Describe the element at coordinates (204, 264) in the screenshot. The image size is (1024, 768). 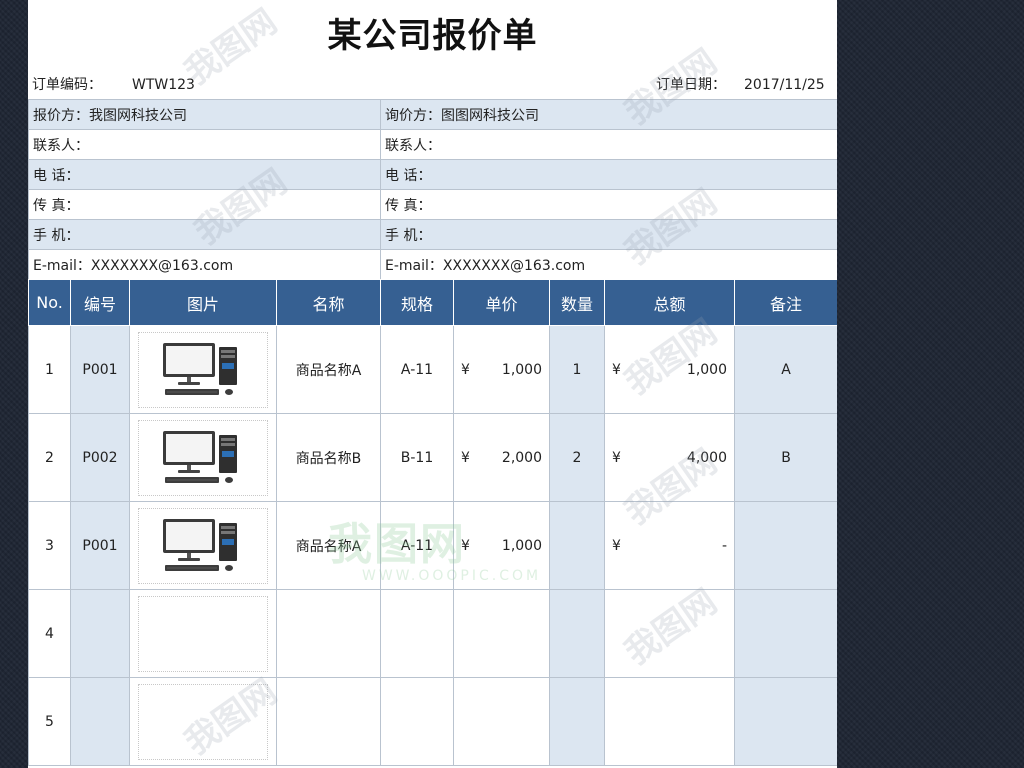
I see `seller-email: E-mail：XXXXXXX@163.com` at that location.